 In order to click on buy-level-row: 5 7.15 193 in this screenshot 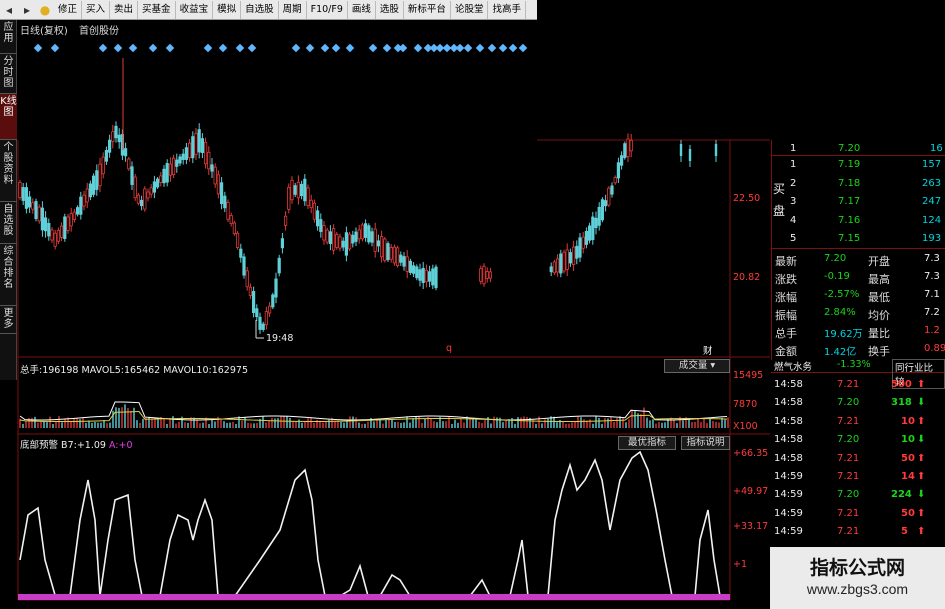, I will do `click(858, 239)`.